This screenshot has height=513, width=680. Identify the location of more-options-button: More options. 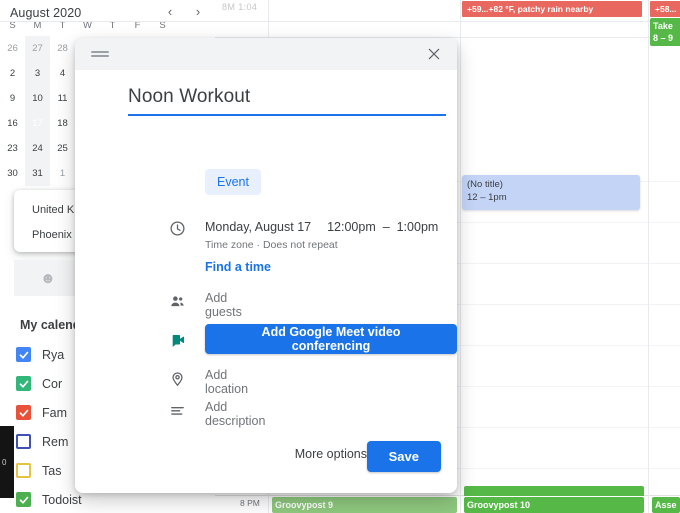
(331, 454).